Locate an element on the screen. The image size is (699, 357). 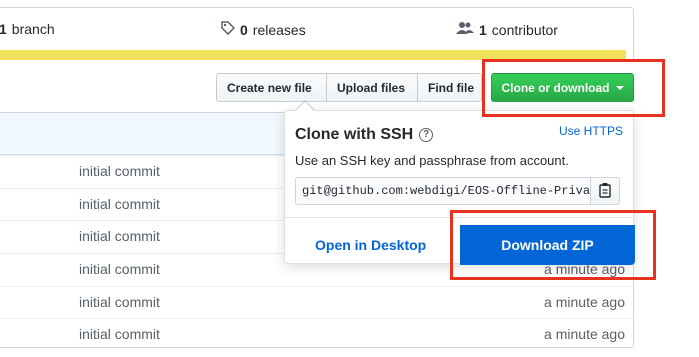
clipboard-icon is located at coordinates (605, 191).